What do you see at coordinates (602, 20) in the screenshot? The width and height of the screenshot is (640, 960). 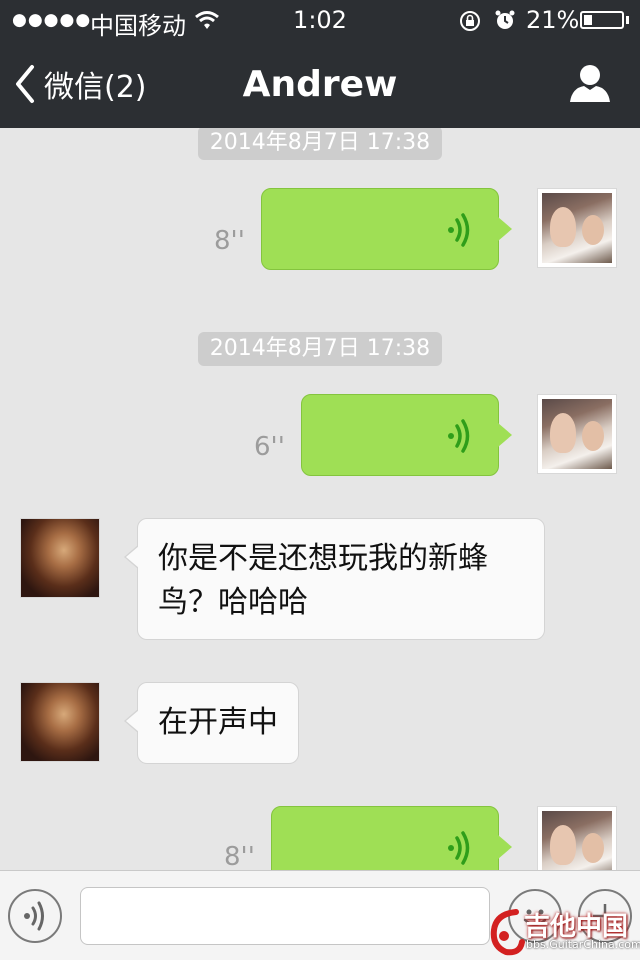 I see `battery-icon` at bounding box center [602, 20].